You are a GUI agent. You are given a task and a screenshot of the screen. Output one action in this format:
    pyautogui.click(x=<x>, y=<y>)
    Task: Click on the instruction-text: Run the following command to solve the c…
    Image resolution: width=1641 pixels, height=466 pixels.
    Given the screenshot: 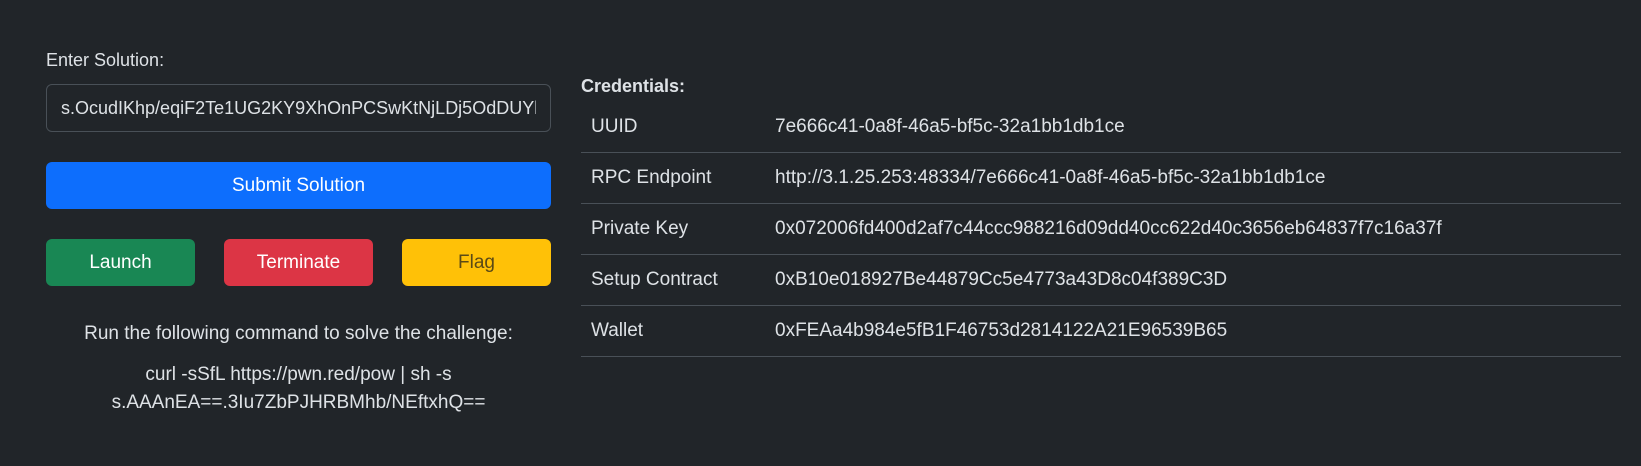 What is the action you would take?
    pyautogui.click(x=298, y=333)
    